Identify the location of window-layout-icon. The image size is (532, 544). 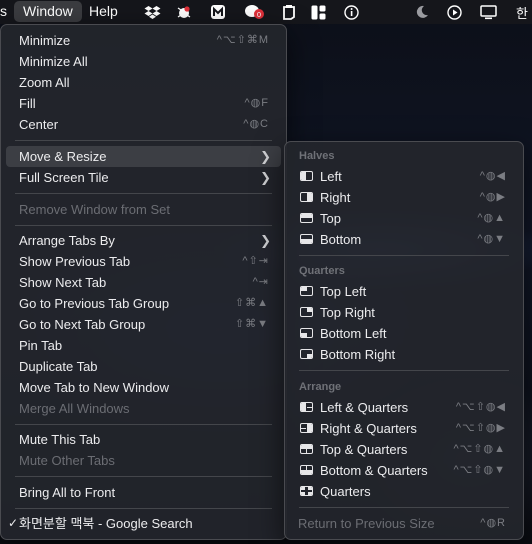
(318, 12).